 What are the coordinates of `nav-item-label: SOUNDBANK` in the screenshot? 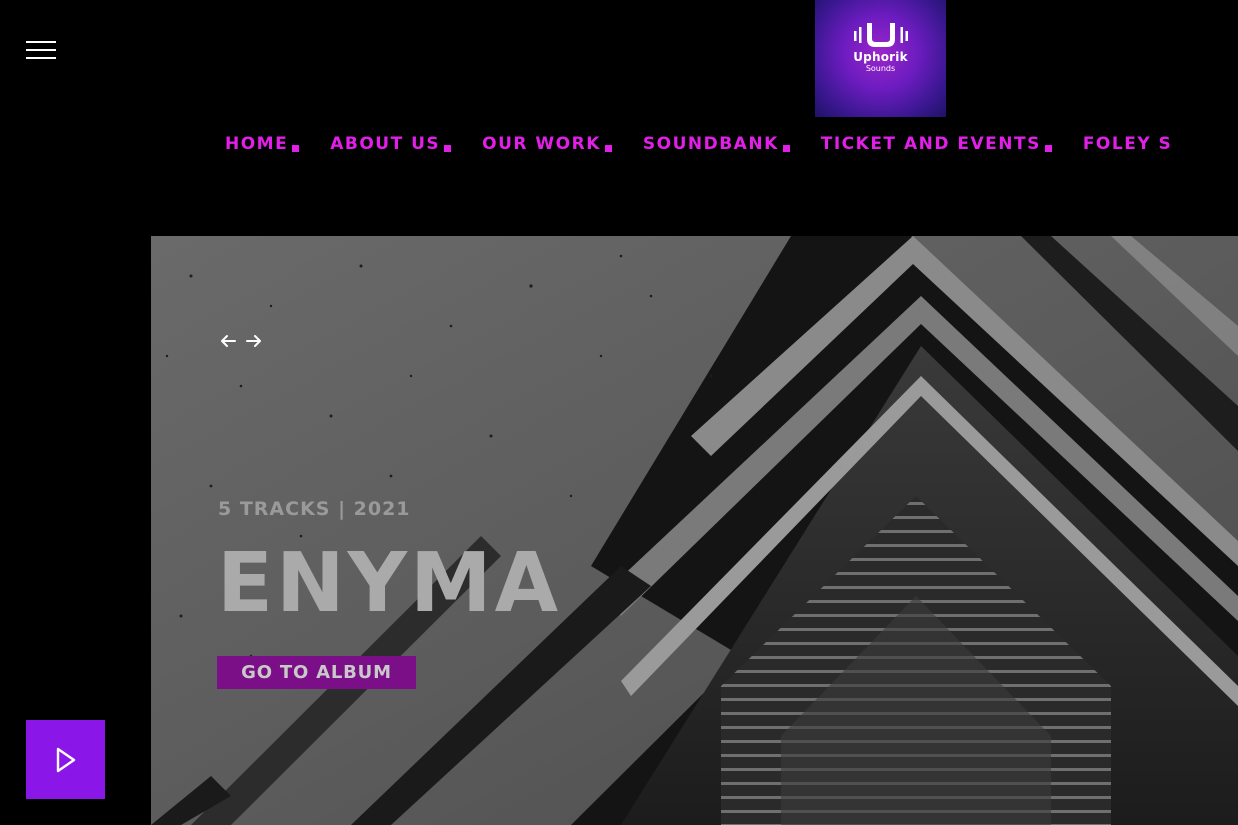 It's located at (710, 144).